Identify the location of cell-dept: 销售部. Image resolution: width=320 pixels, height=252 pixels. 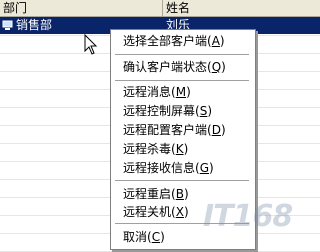
(34, 25).